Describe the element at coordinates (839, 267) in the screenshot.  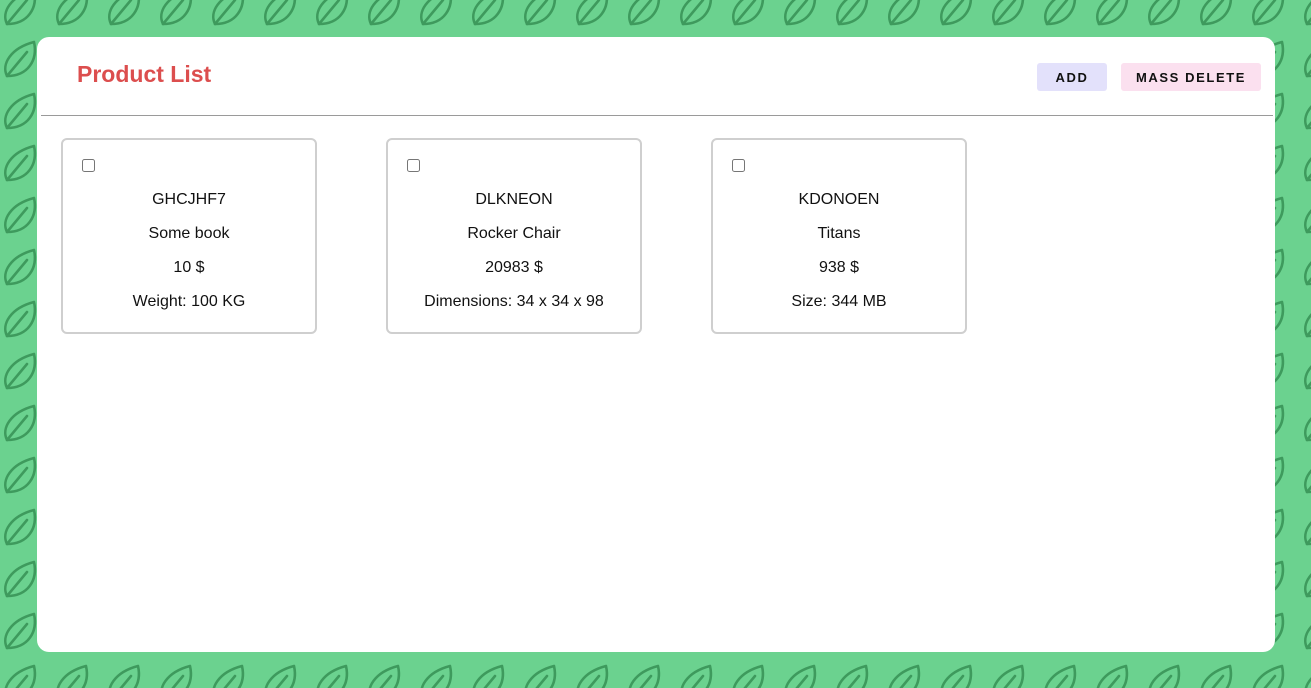
I see `product-price: 938 $` at that location.